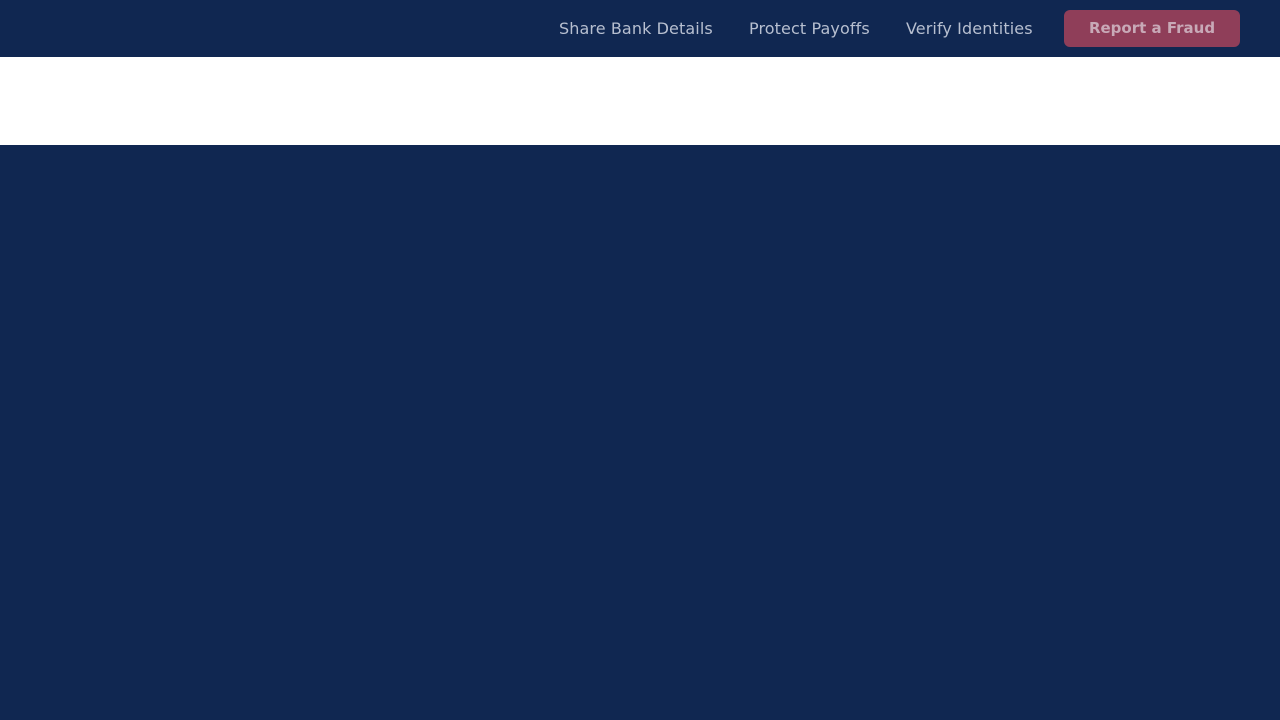  What do you see at coordinates (1152, 28) in the screenshot?
I see `report-fraud-button: Report a Fraud` at bounding box center [1152, 28].